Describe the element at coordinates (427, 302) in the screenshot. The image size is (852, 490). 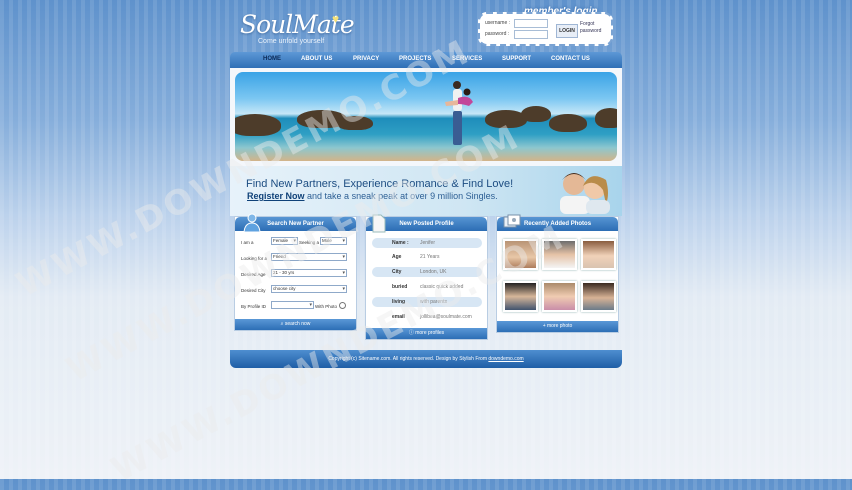
I see `profile-row: living with parents` at that location.